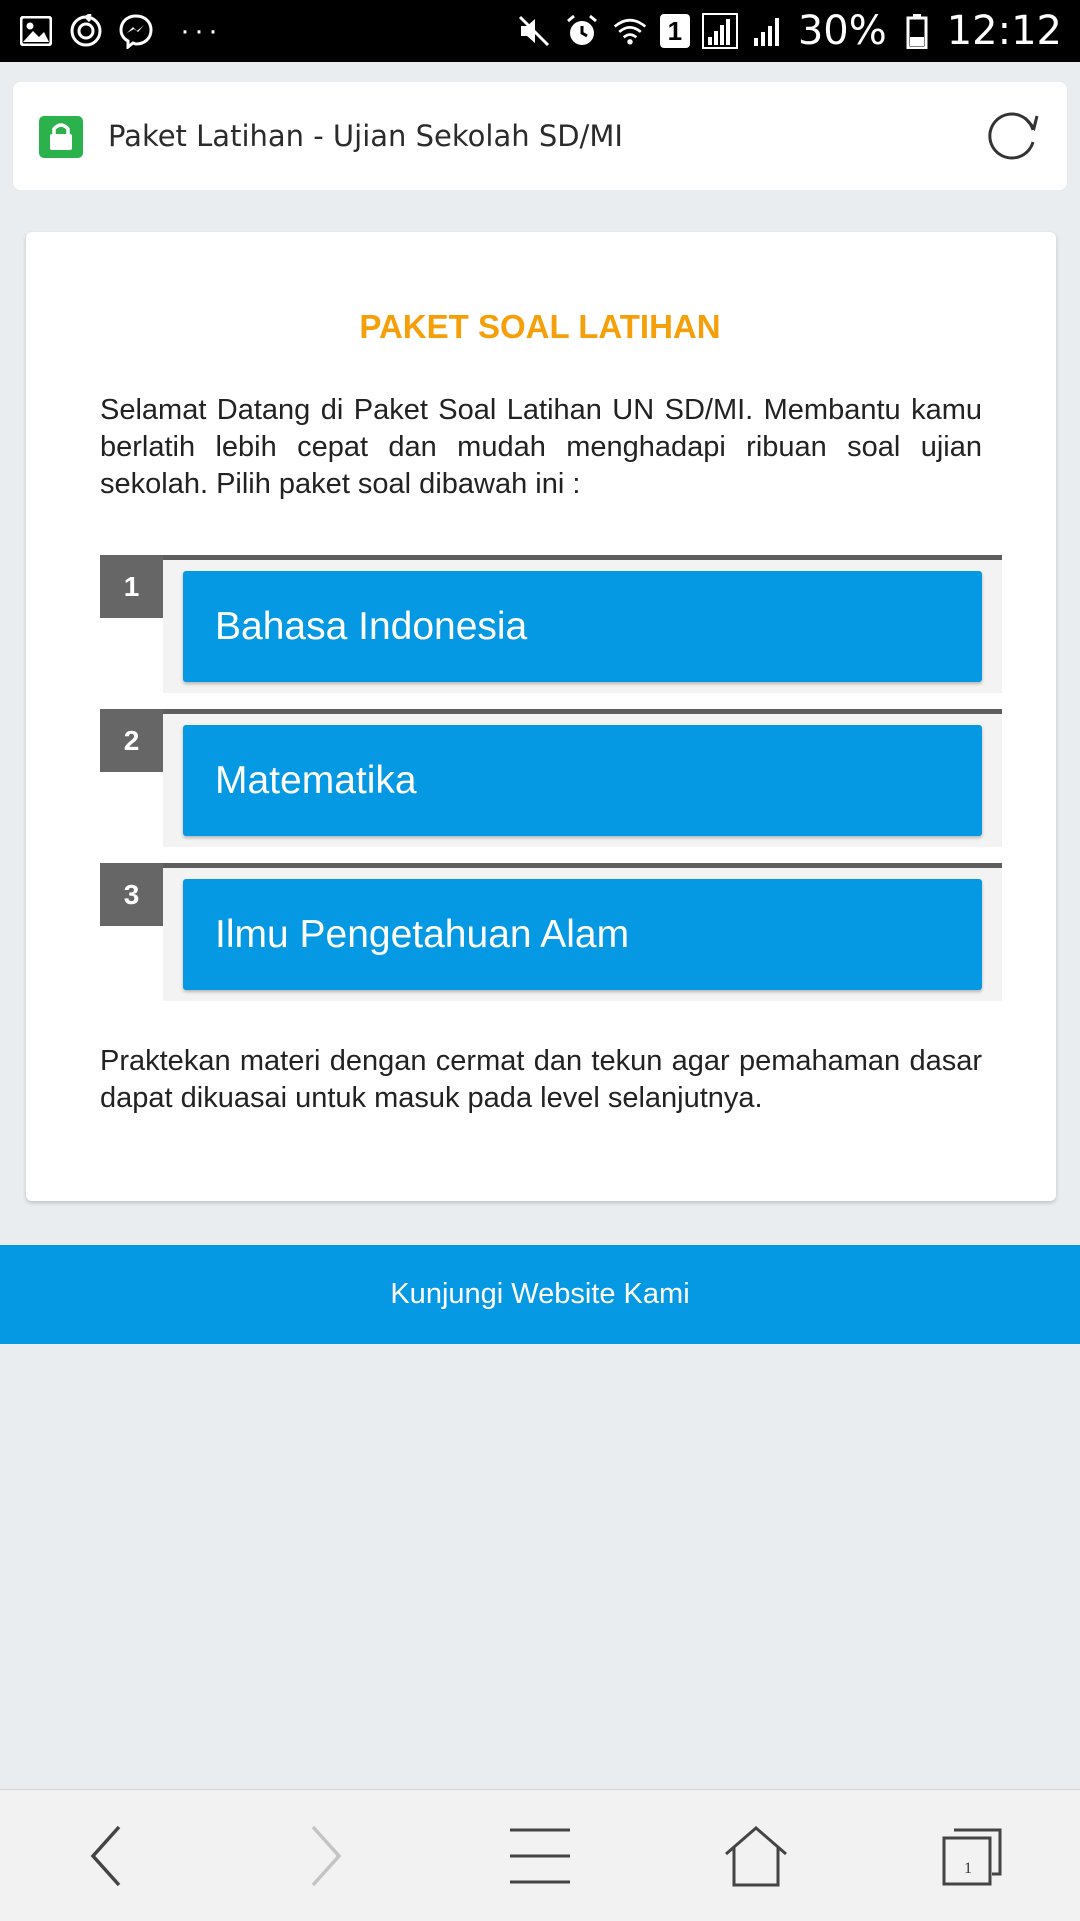 This screenshot has height=1921, width=1080. Describe the element at coordinates (582, 31) in the screenshot. I see `alarm-icon` at that location.